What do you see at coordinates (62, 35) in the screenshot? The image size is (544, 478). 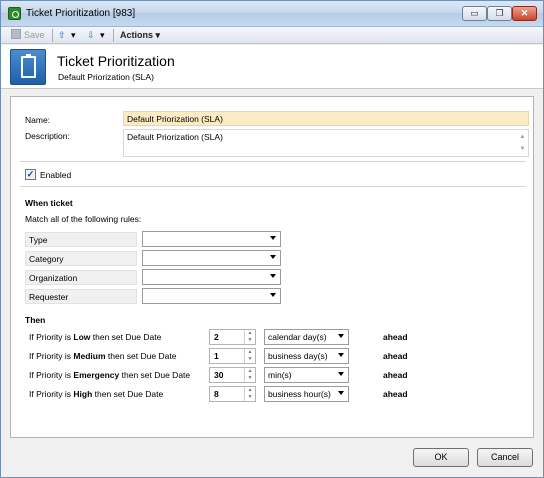 I see `move-up-icon: ⇧` at bounding box center [62, 35].